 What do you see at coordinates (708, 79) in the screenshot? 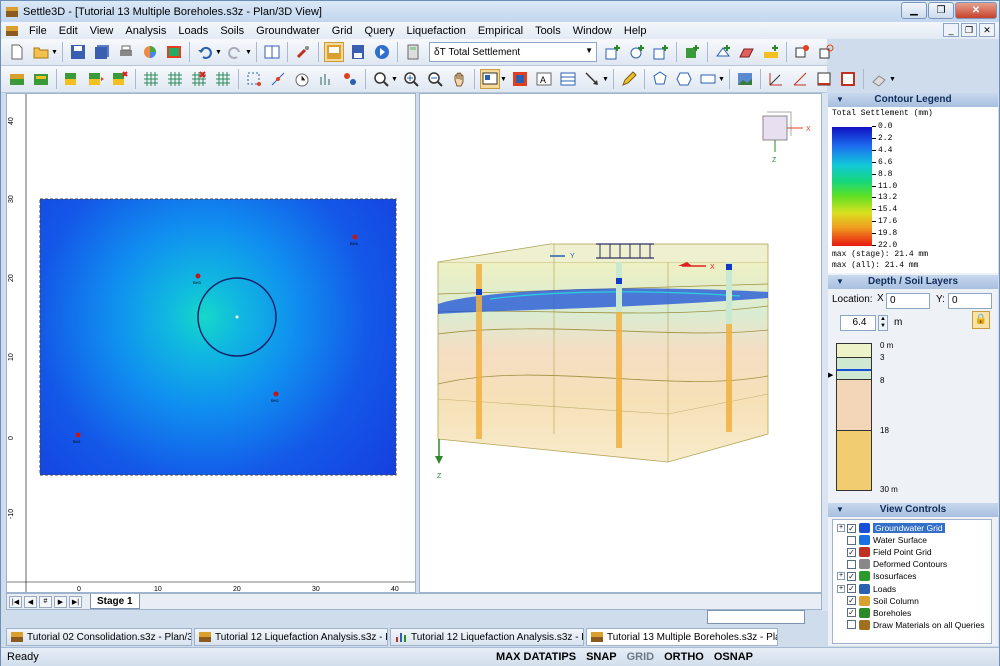
I see `draw-rectangle-icon` at bounding box center [708, 79].